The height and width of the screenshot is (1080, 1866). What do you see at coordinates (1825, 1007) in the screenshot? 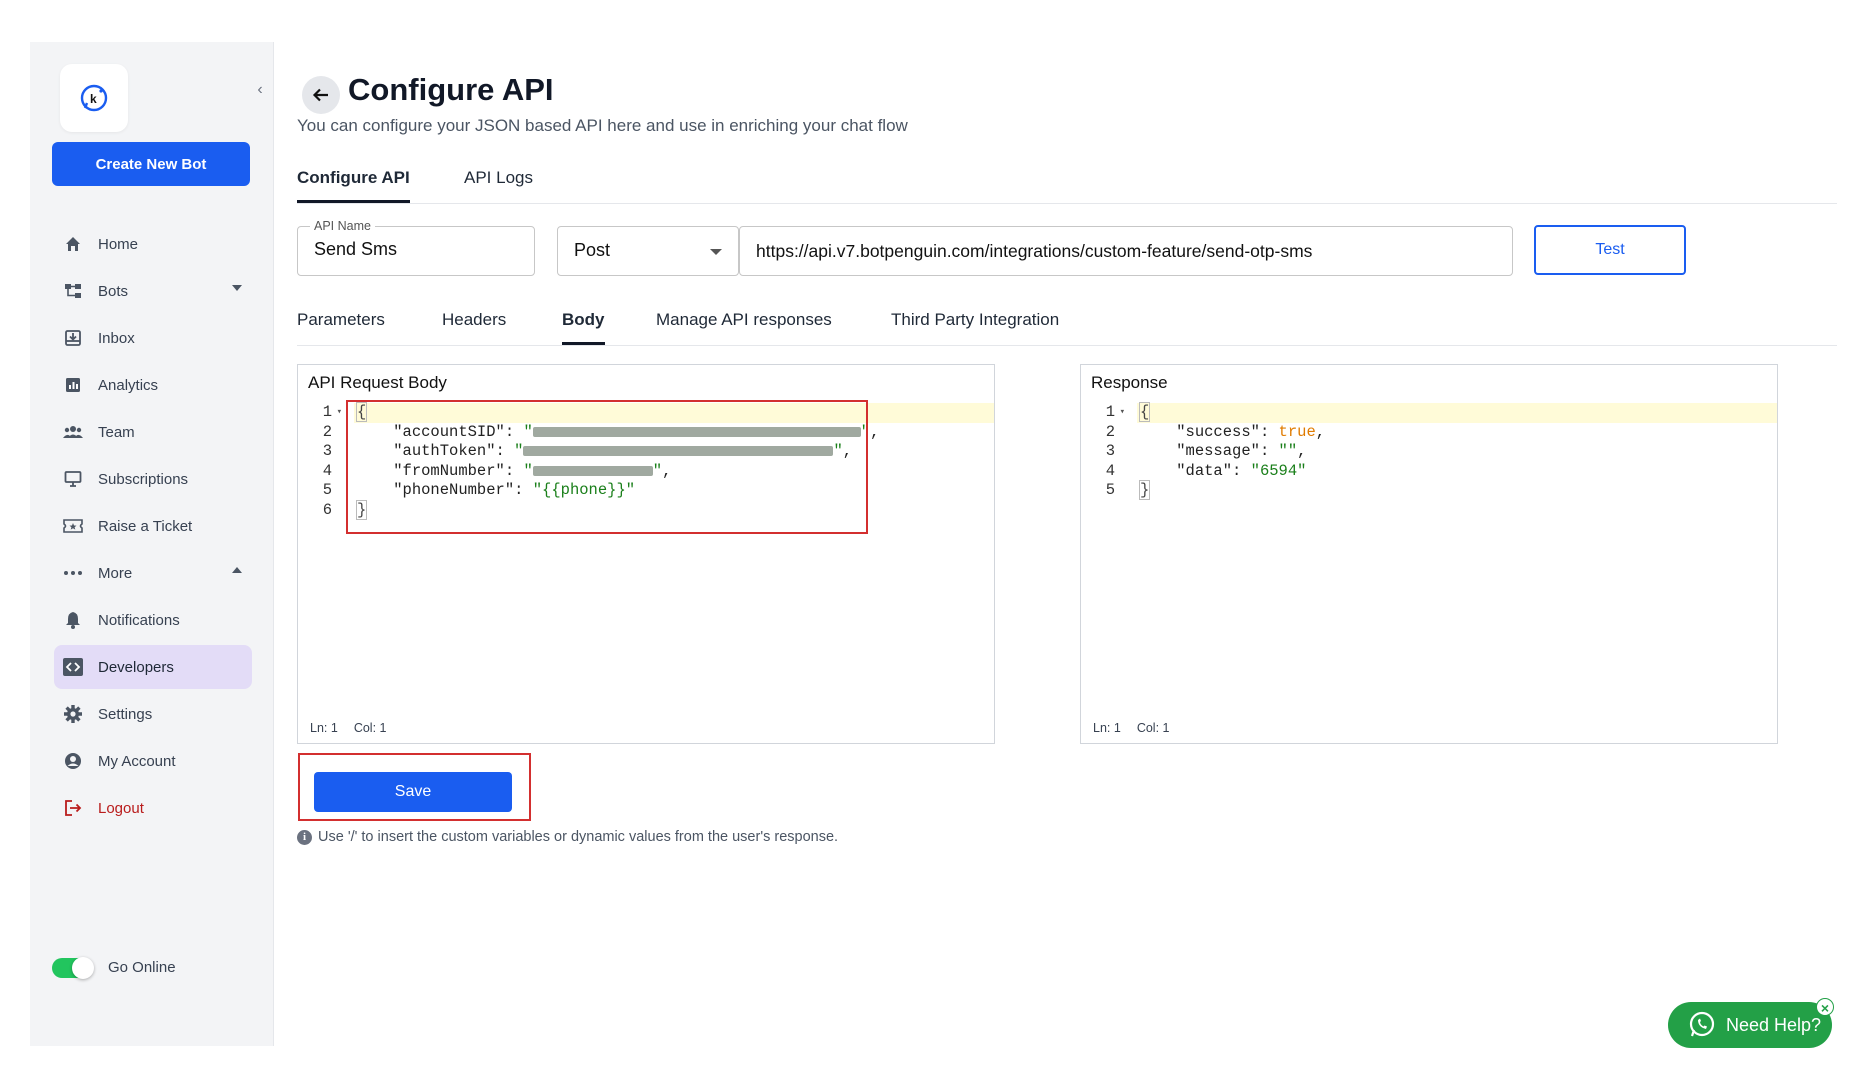
I see `close-icon: ×` at bounding box center [1825, 1007].